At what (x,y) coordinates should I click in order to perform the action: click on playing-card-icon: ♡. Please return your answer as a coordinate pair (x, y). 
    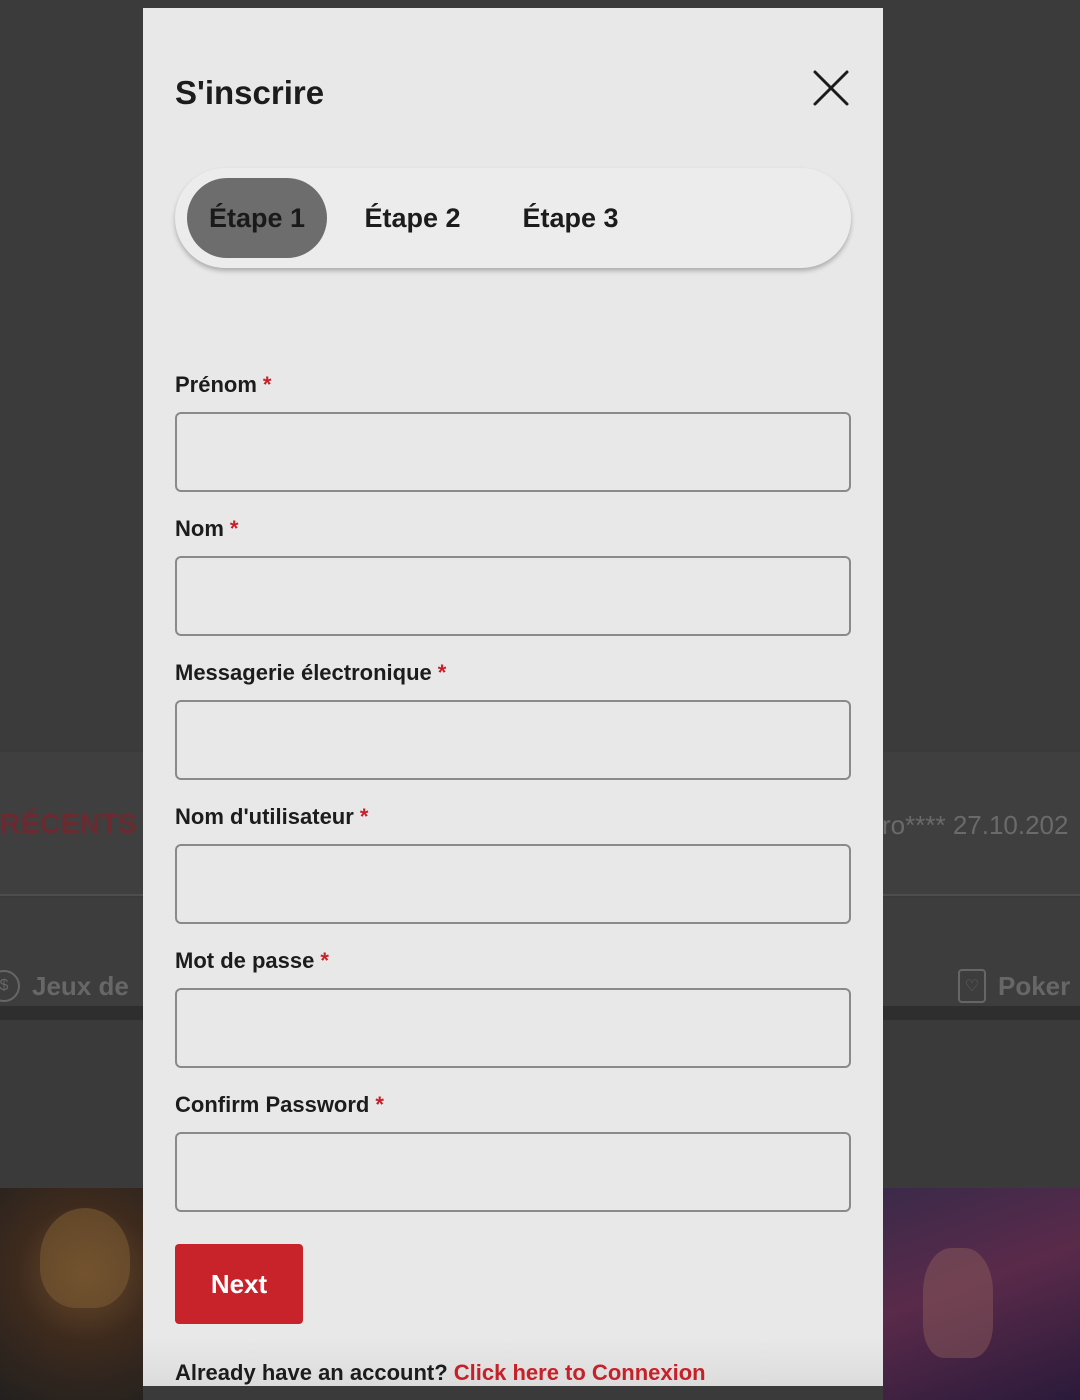
    Looking at the image, I should click on (972, 986).